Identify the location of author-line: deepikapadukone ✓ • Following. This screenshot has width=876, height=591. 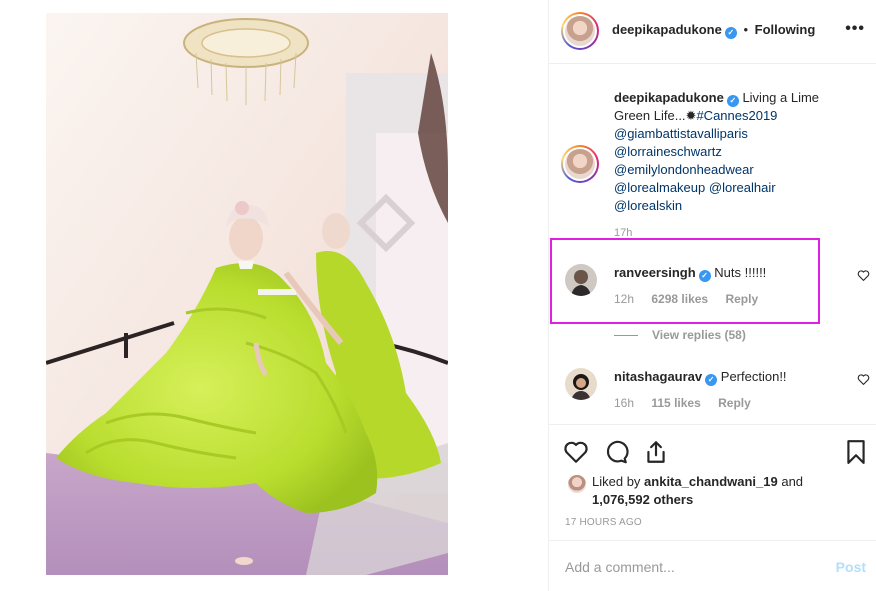
(713, 30).